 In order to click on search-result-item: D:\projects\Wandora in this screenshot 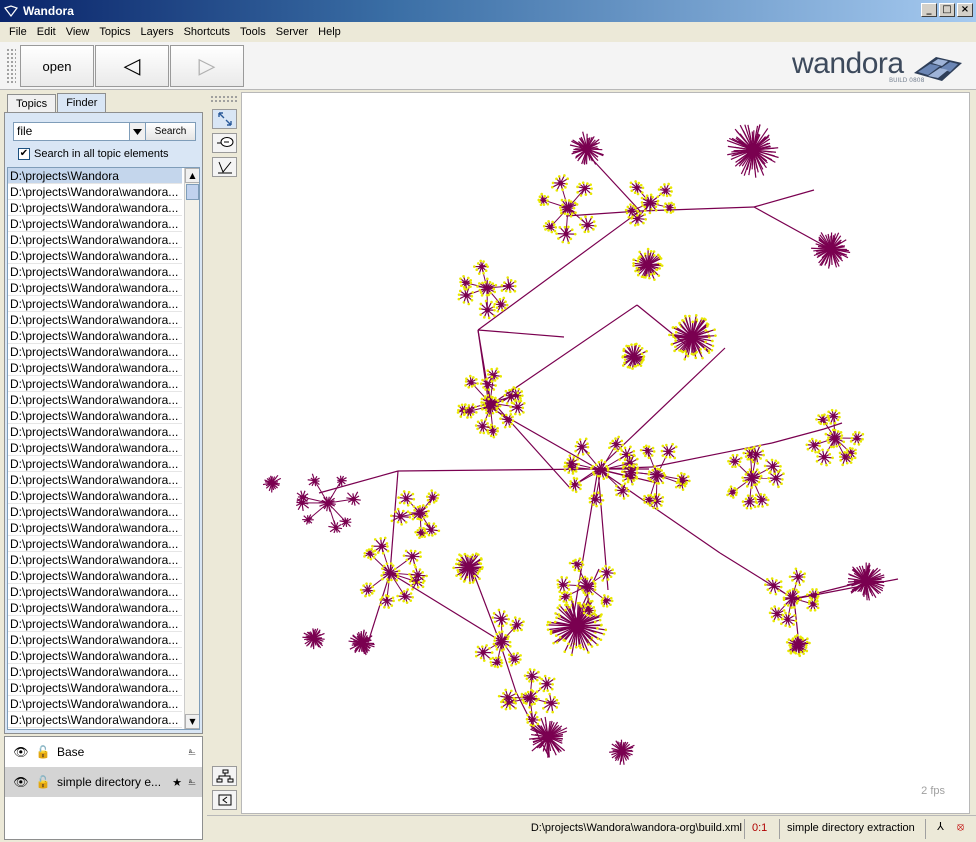, I will do `click(95, 176)`.